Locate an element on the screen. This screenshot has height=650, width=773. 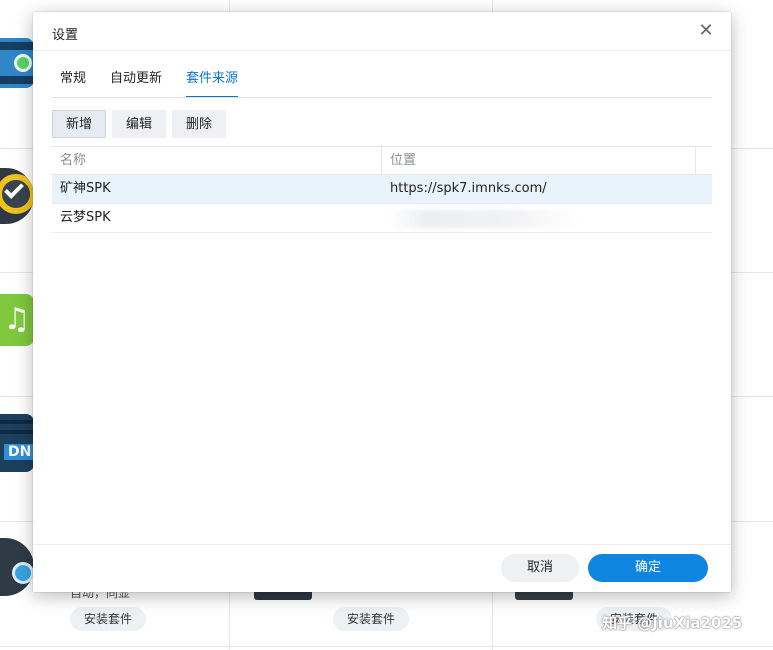
column-header-location: 位置 is located at coordinates (539, 160).